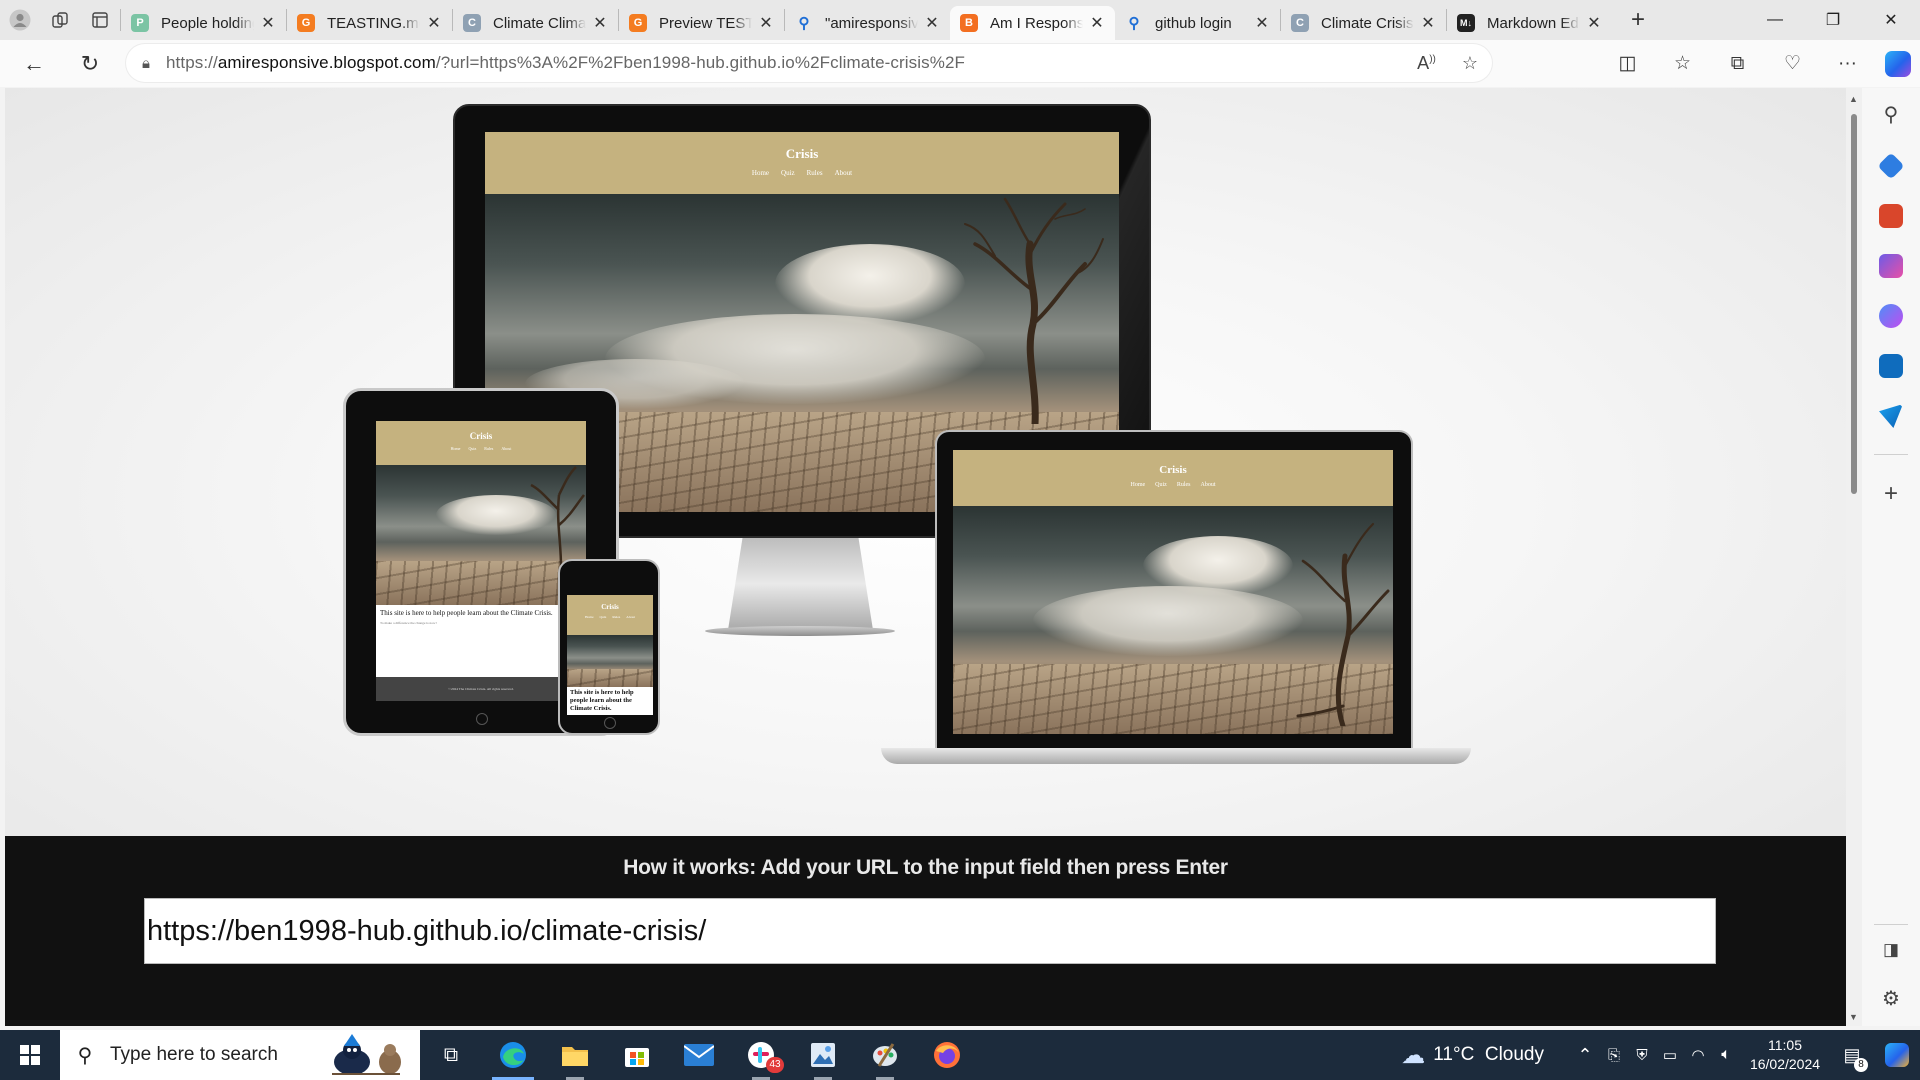 This screenshot has height=1080, width=1920. Describe the element at coordinates (1488, 1055) in the screenshot. I see `weather-text: 11°C Cloudy` at that location.